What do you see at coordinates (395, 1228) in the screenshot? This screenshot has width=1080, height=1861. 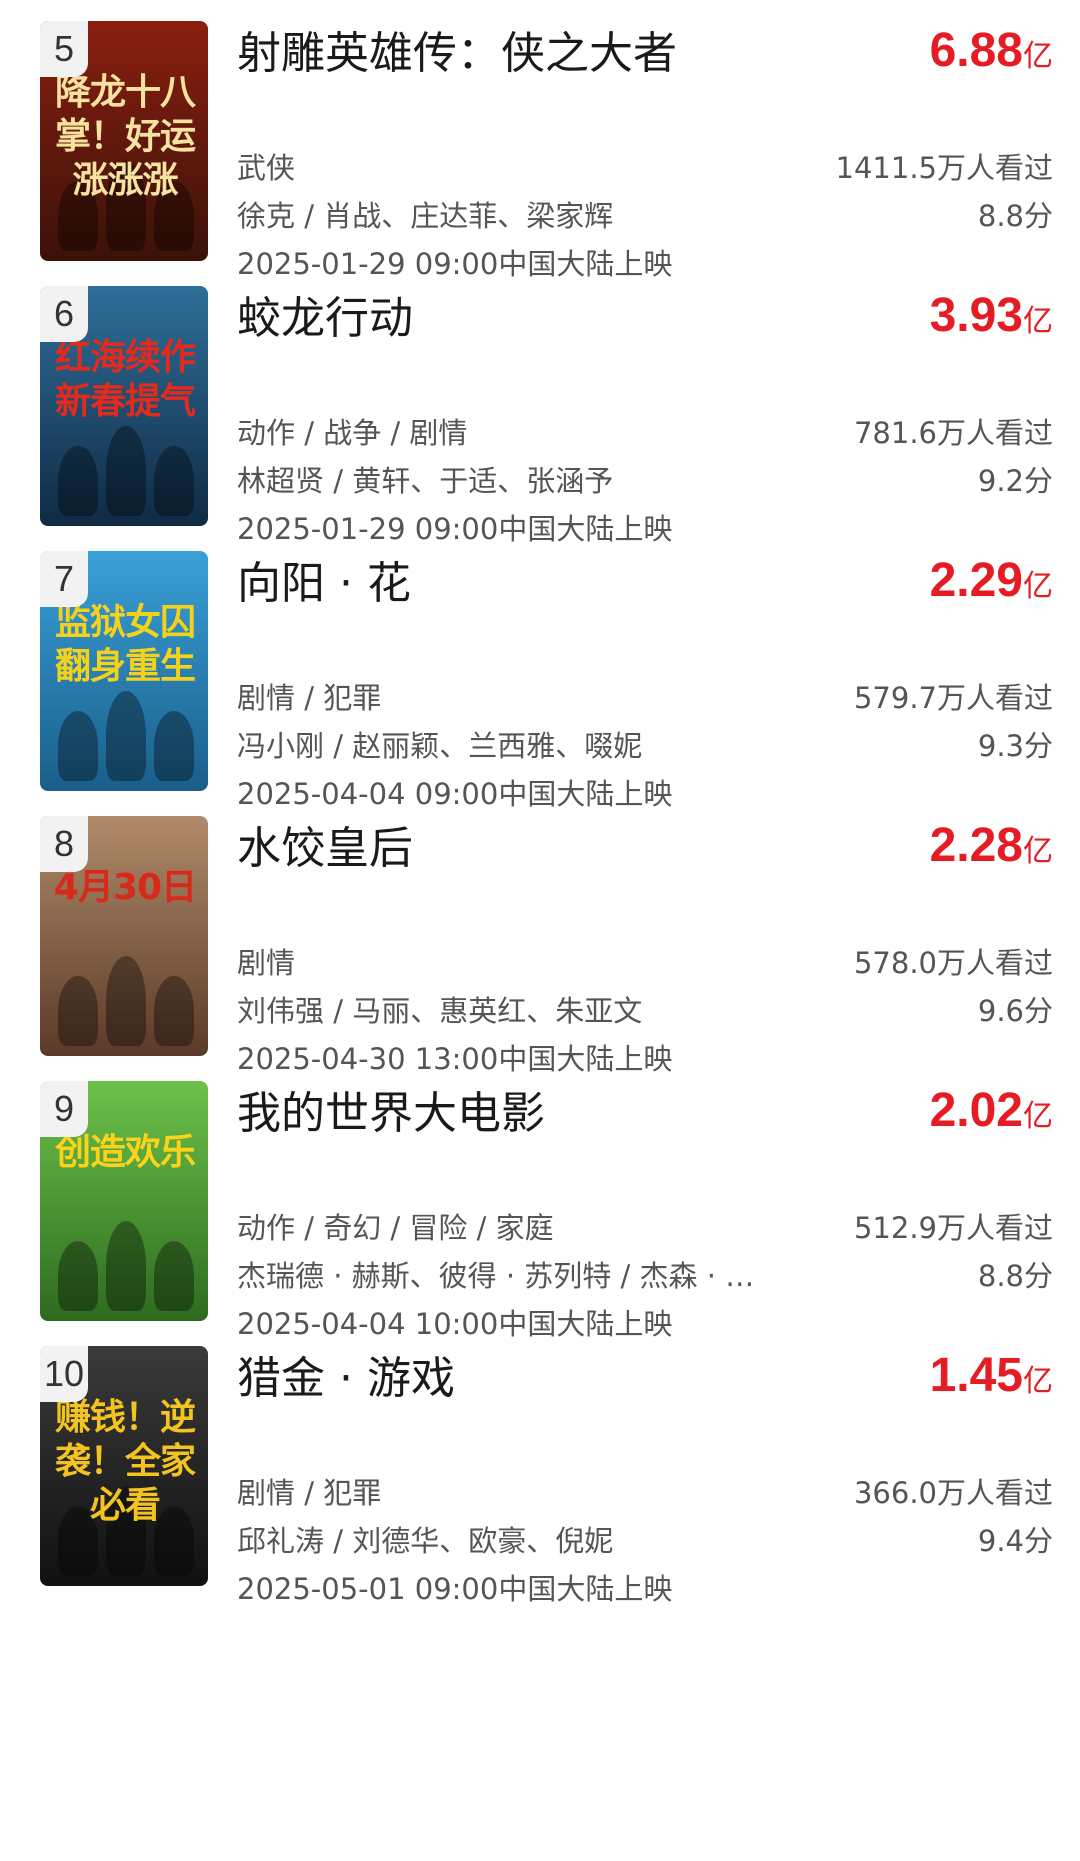 I see `movie-genre: 动作 / 奇幻 / 冒险 / 家庭` at bounding box center [395, 1228].